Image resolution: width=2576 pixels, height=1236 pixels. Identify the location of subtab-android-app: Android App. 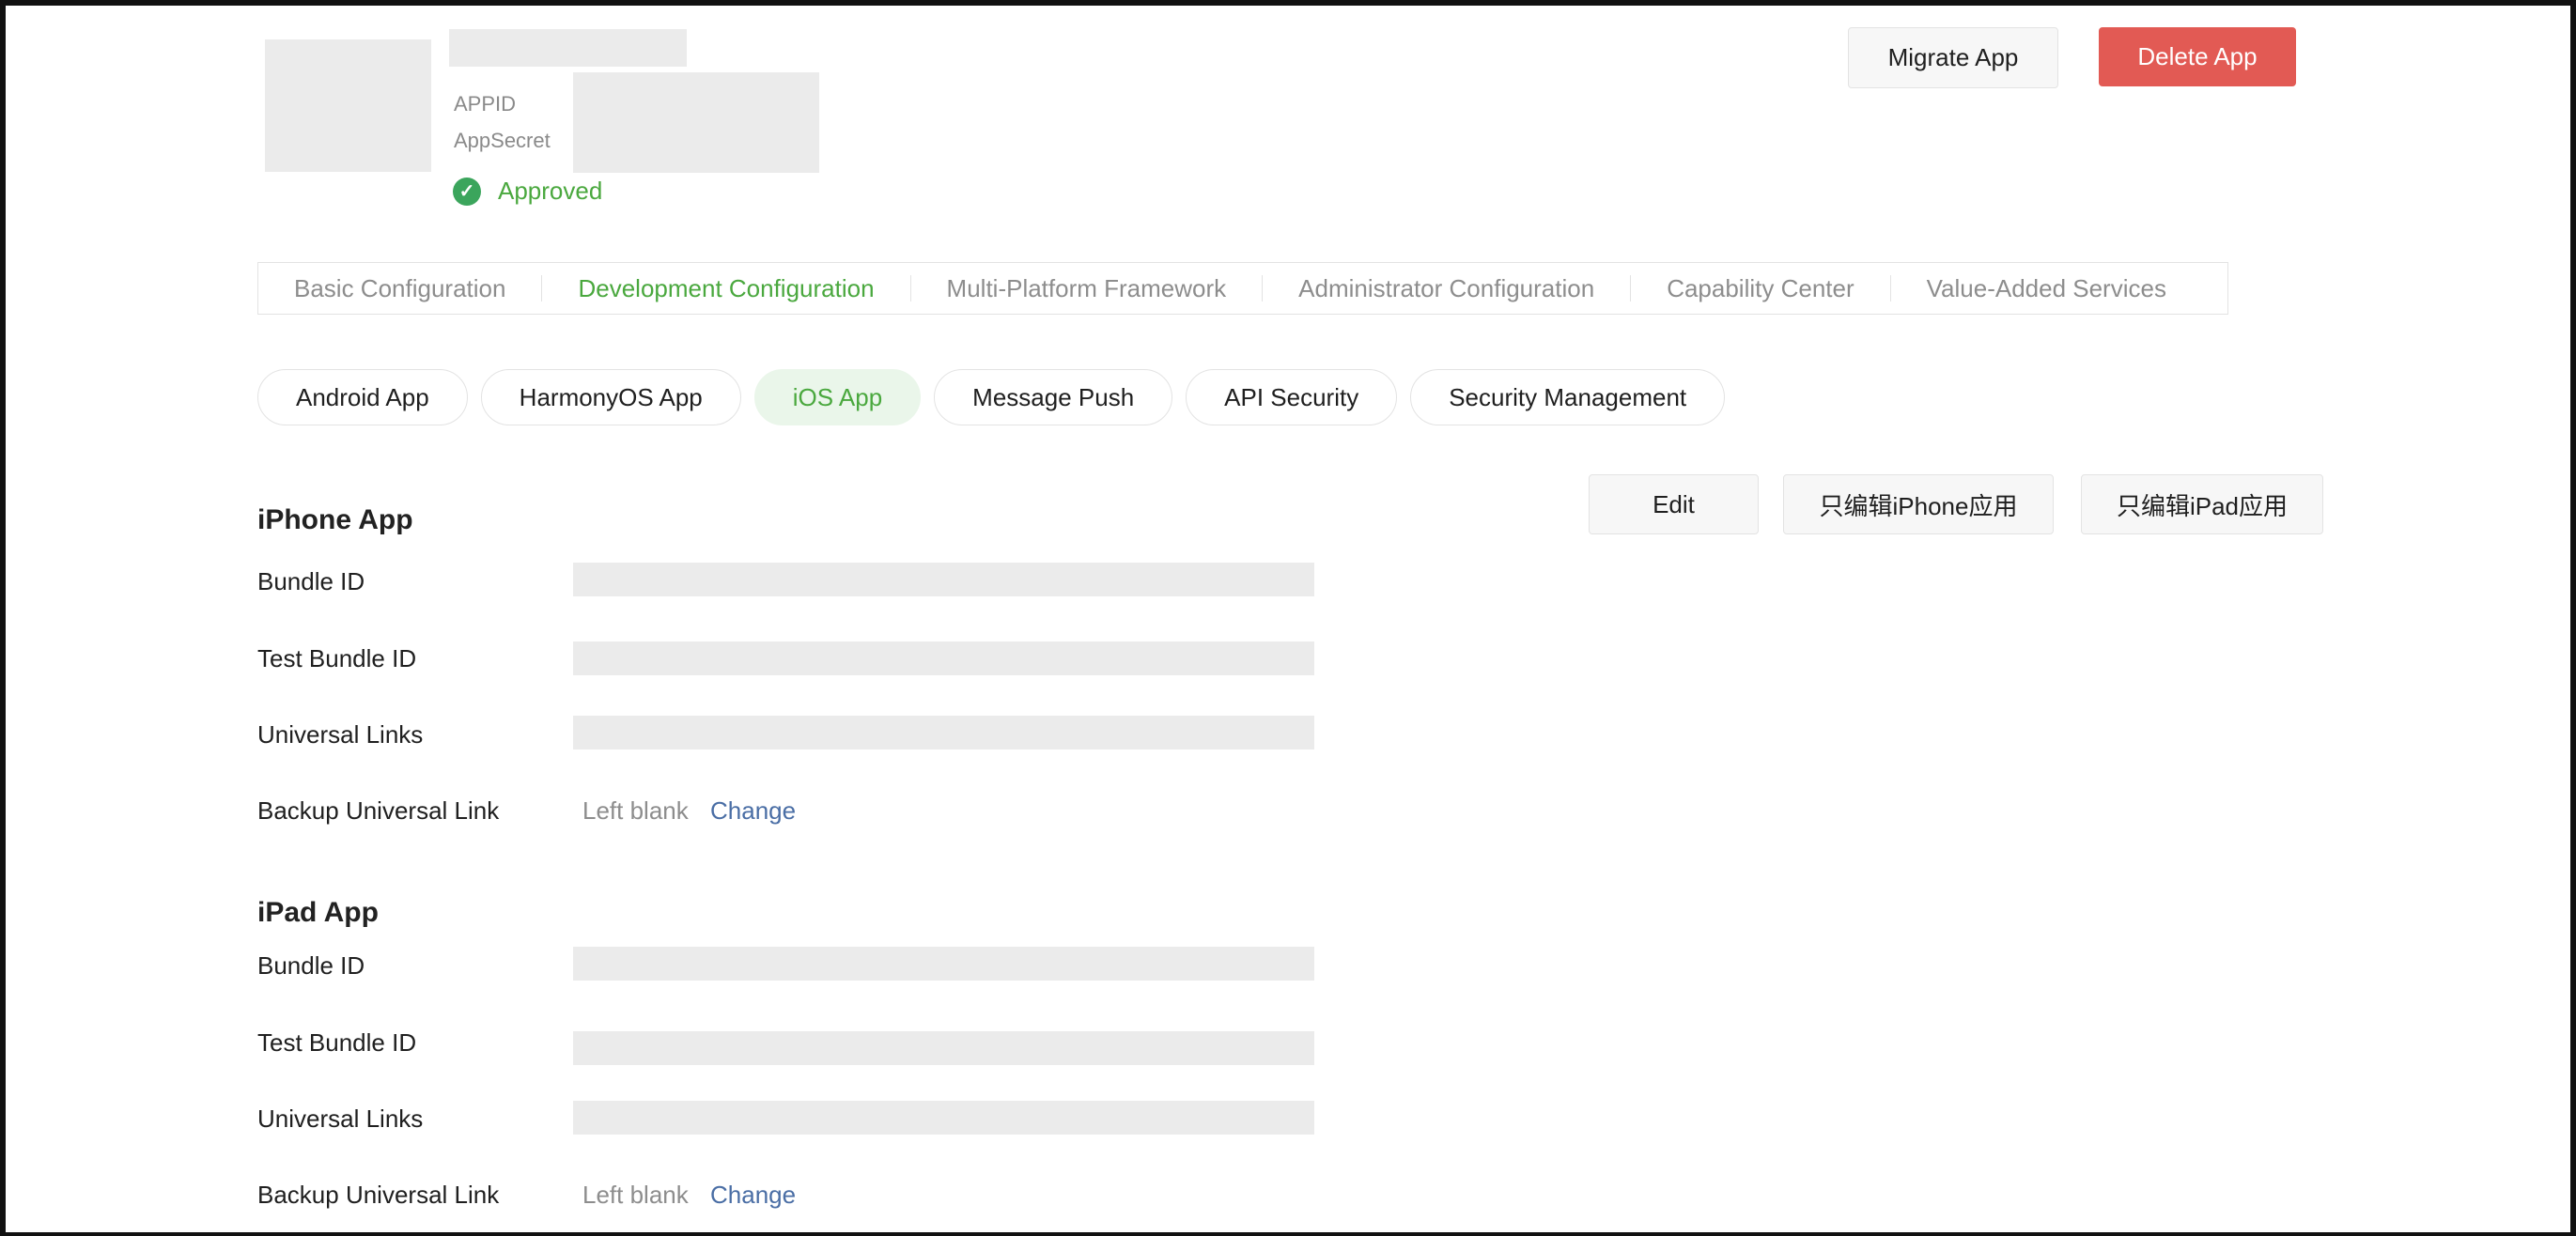
(363, 397).